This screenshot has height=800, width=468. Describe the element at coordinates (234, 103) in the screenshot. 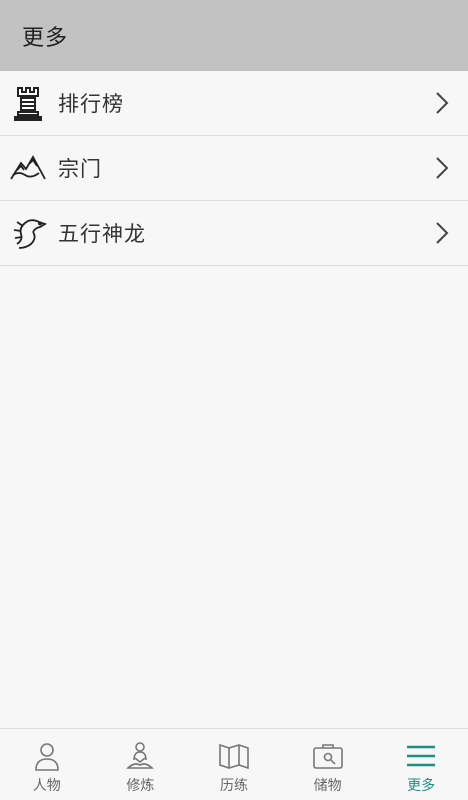

I see `menu-item-leaderboard: 排行榜` at that location.